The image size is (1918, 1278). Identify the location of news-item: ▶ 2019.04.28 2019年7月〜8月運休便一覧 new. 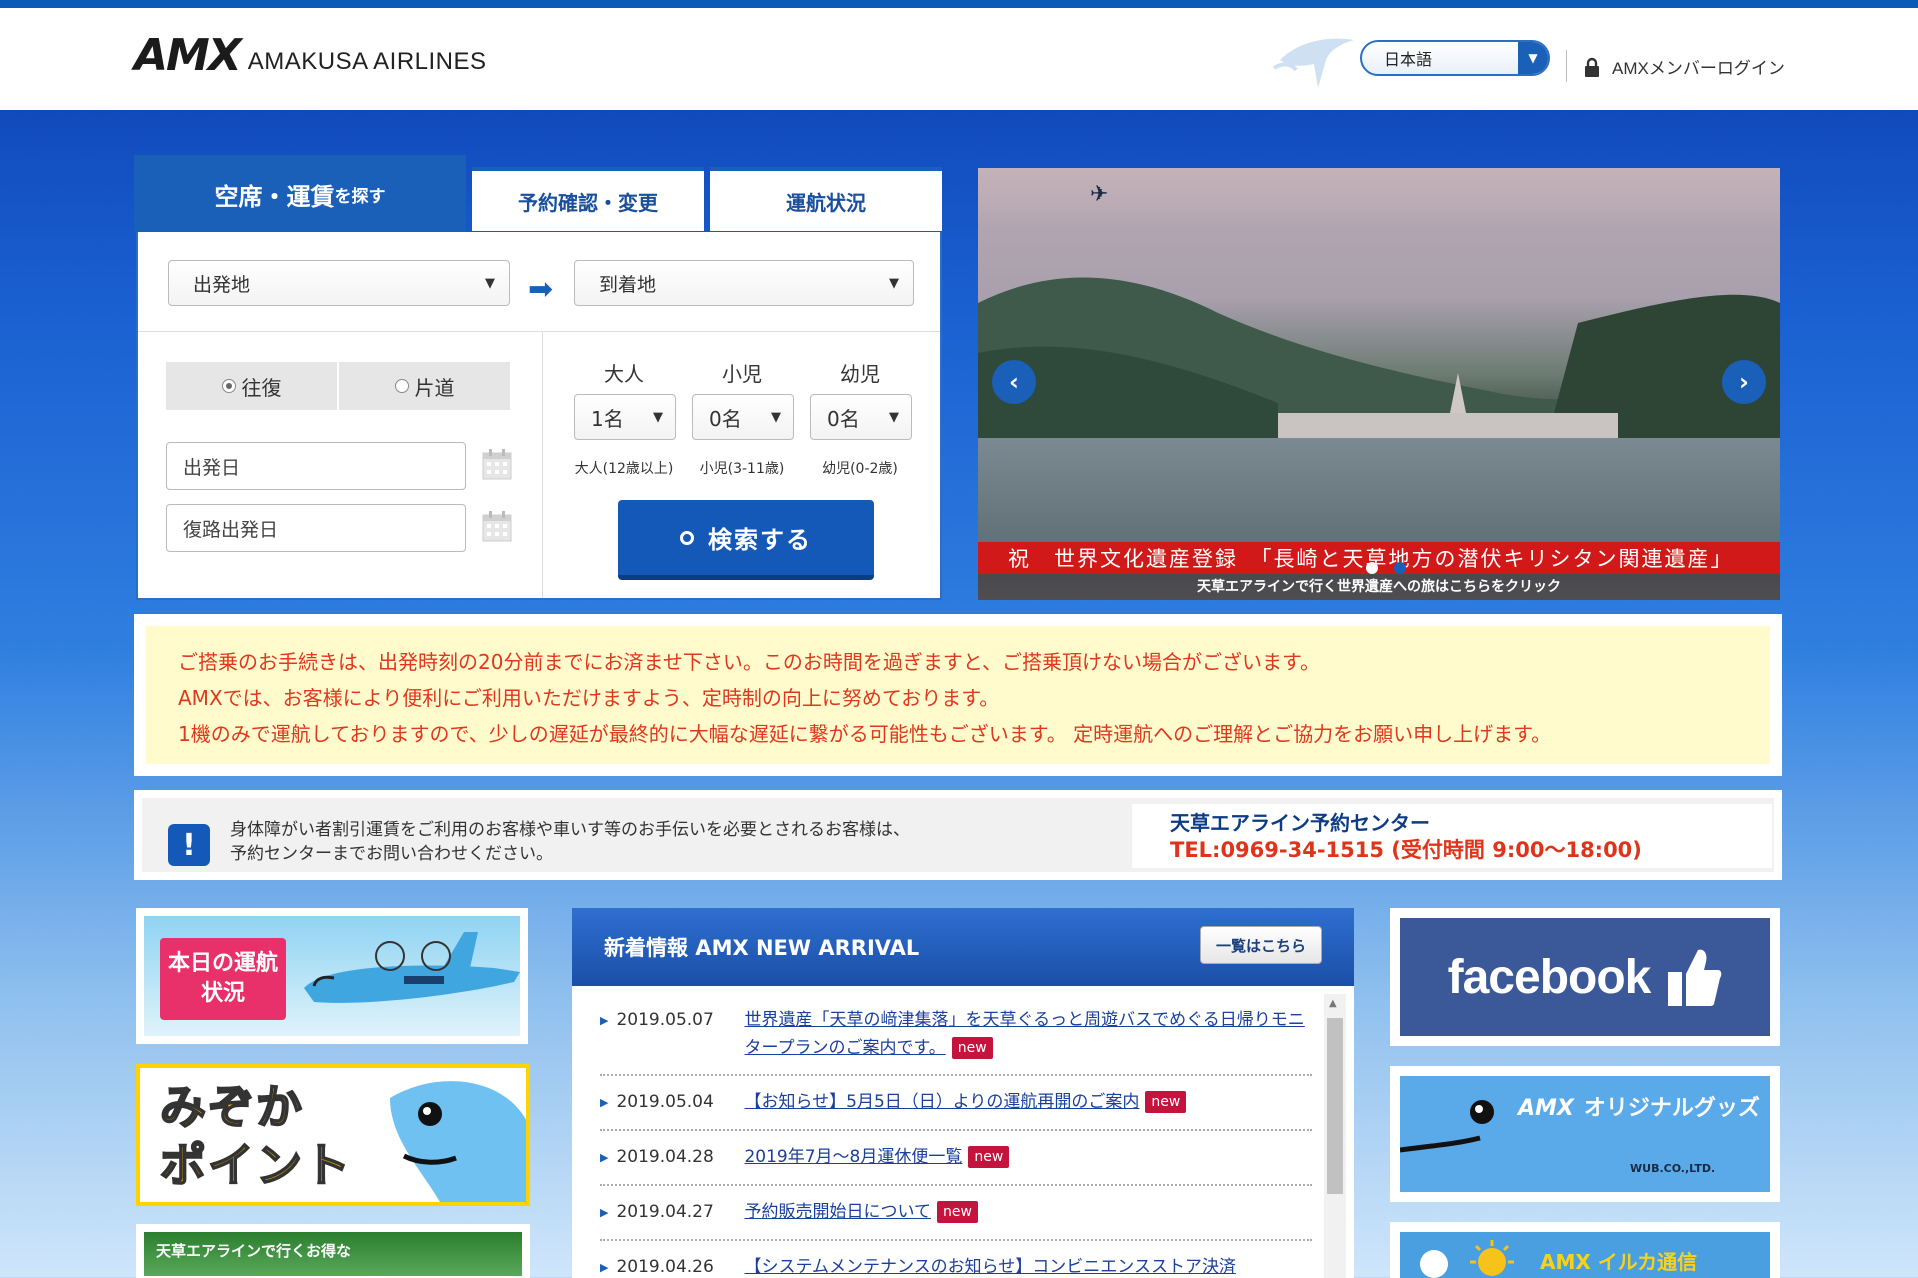
(956, 1158).